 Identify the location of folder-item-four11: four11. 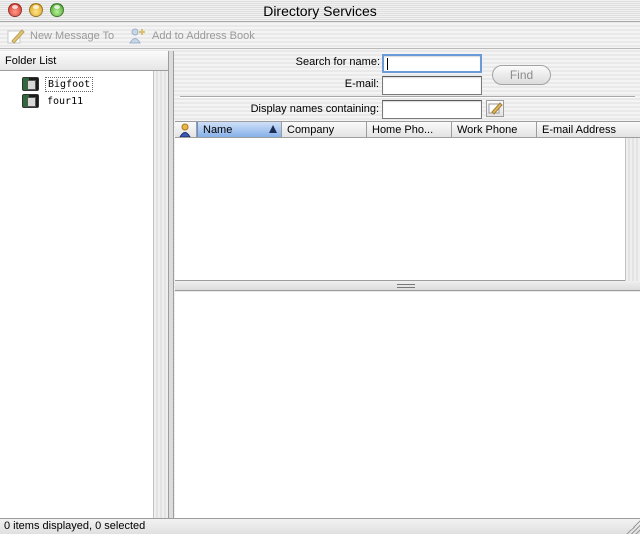
(53, 101).